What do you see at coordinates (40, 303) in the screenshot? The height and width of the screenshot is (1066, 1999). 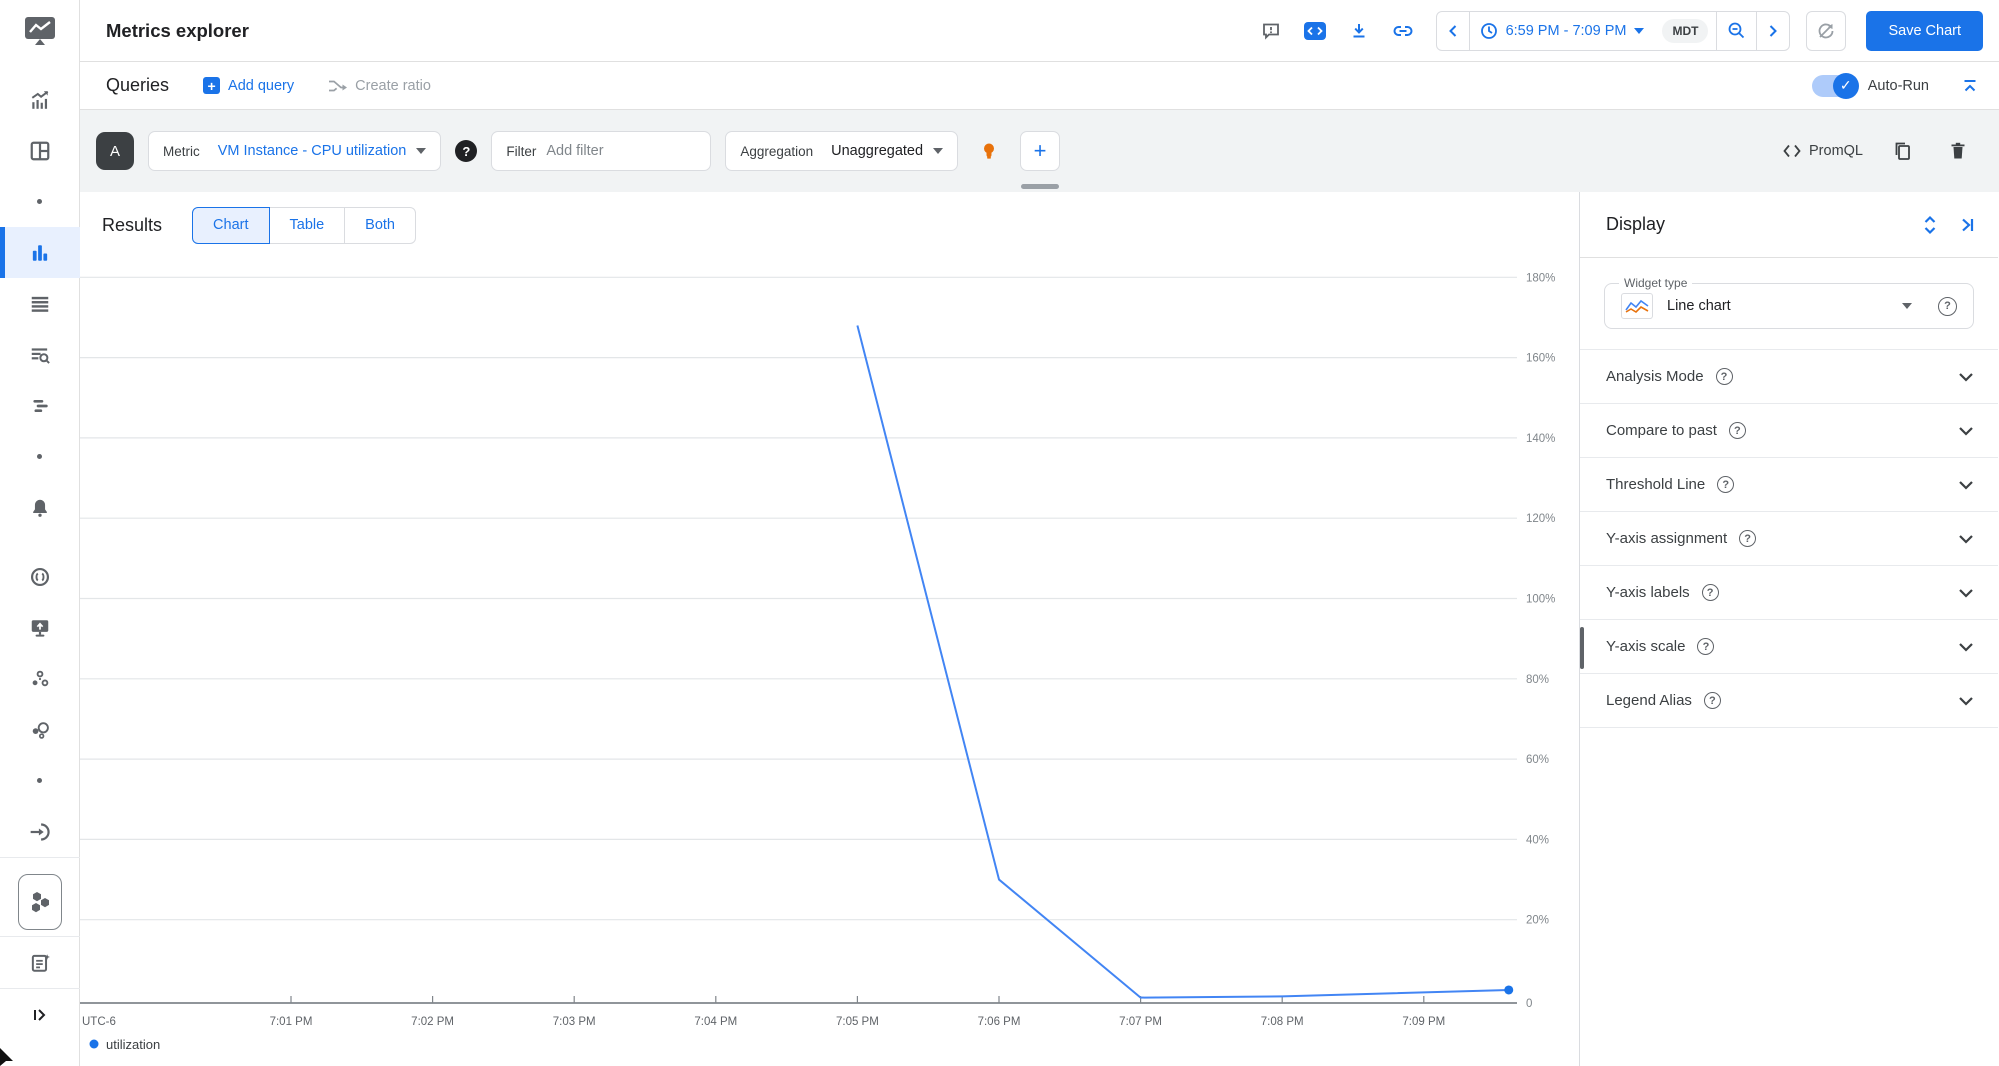 I see `sidebar-item-logs` at bounding box center [40, 303].